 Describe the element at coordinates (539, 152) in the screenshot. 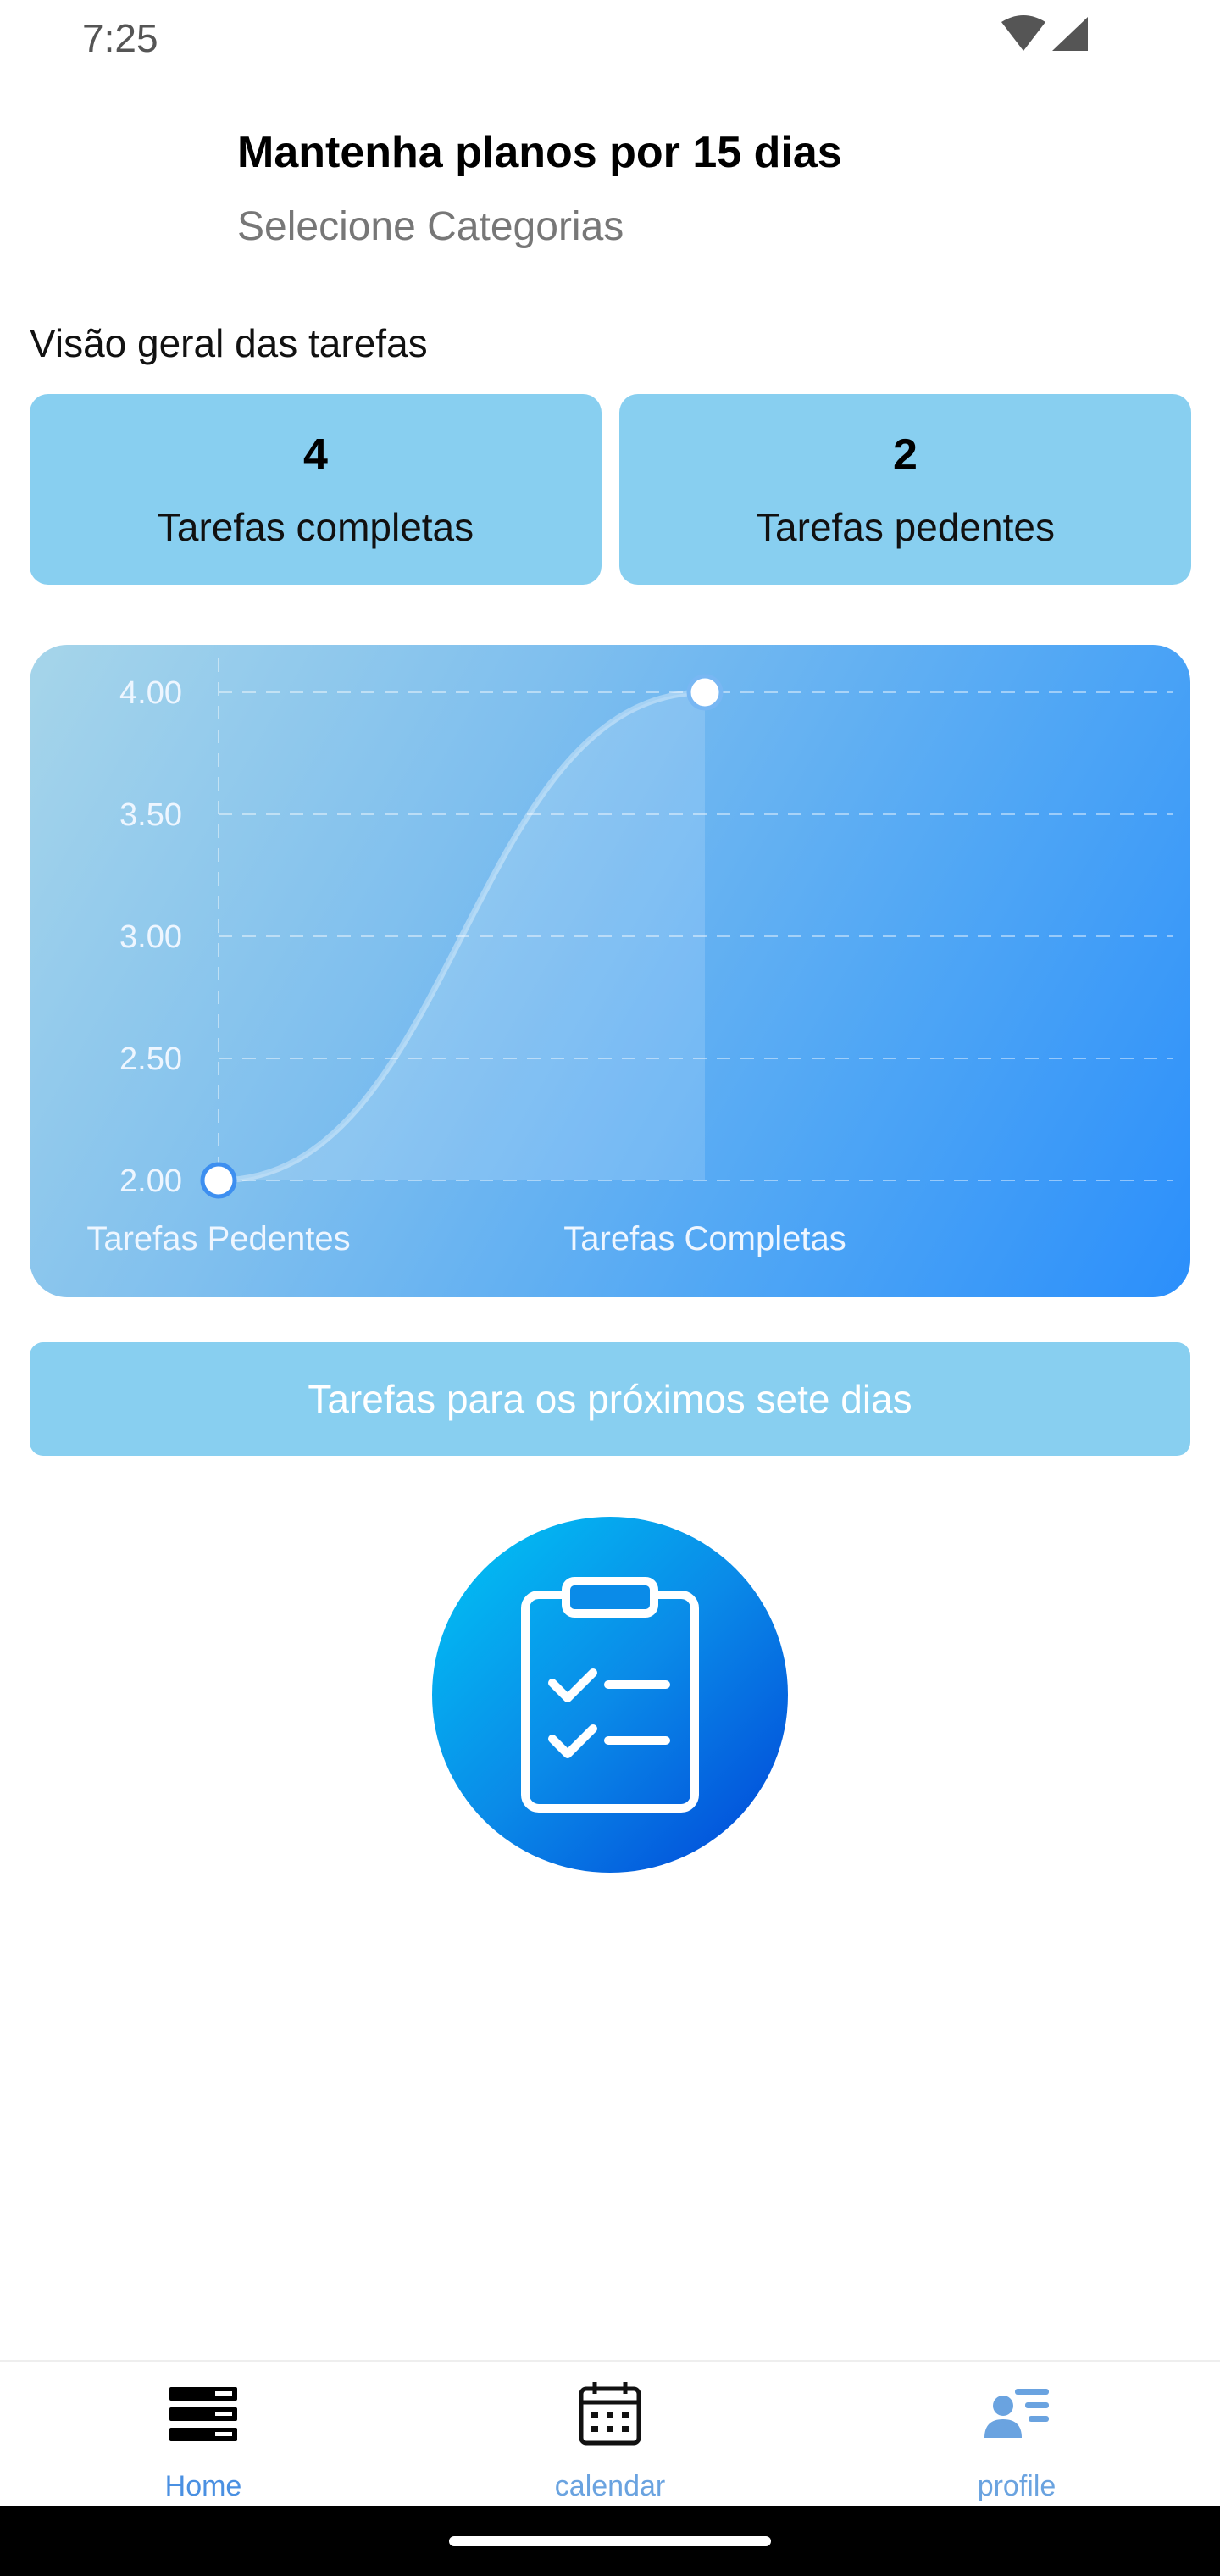

I see `page-title: Mantenha planos por 15 dias` at that location.